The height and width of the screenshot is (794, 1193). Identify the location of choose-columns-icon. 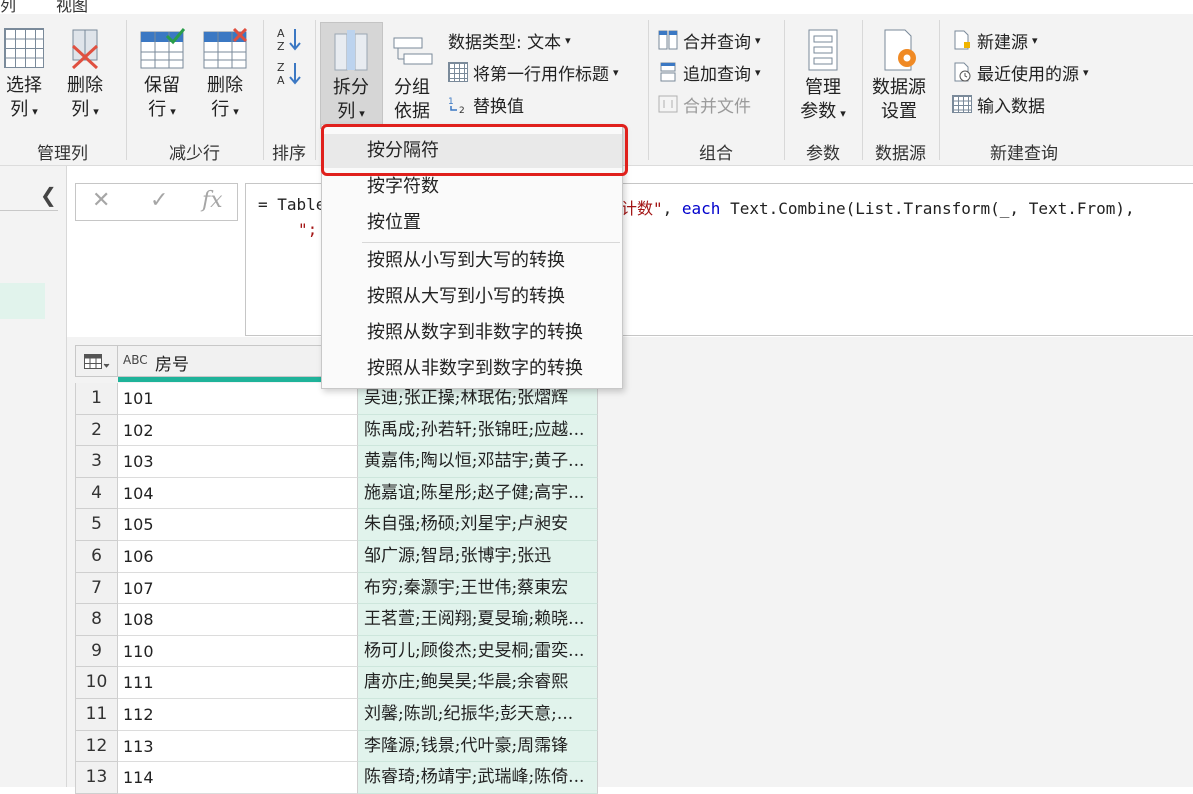
(24, 48).